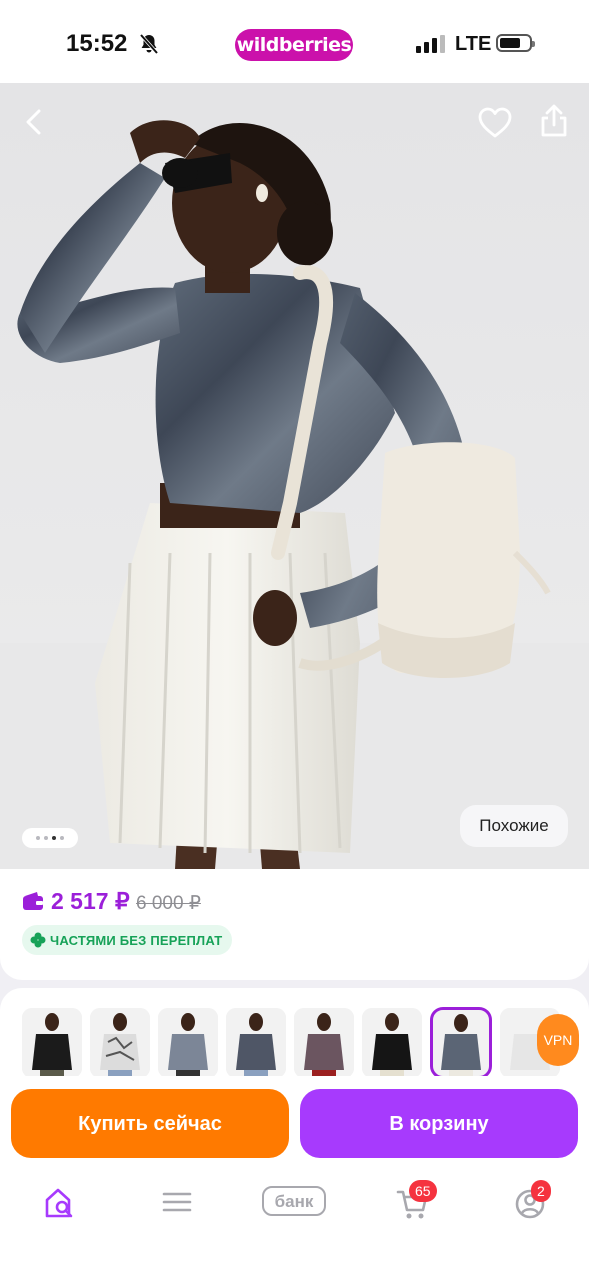 The image size is (589, 1280). I want to click on pagination-dot-active, so click(54, 838).